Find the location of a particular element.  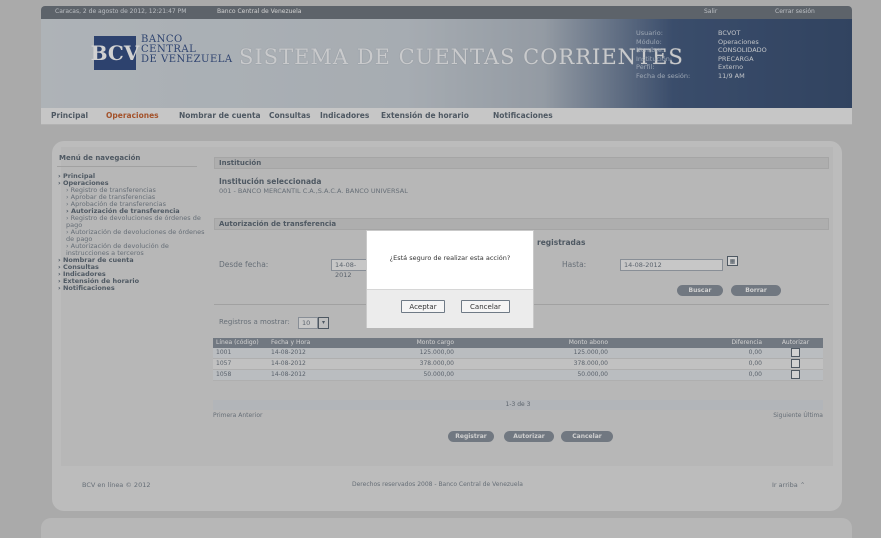

accept-button: Aceptar is located at coordinates (423, 306).